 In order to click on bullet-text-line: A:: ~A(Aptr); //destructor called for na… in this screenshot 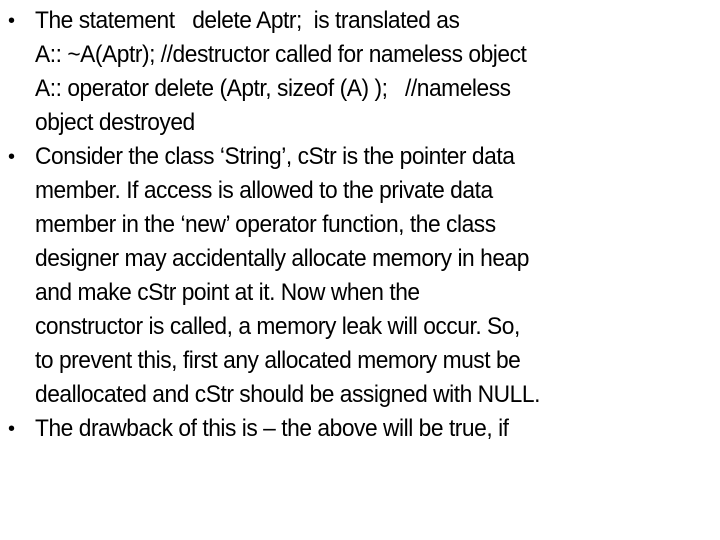, I will do `click(281, 54)`.